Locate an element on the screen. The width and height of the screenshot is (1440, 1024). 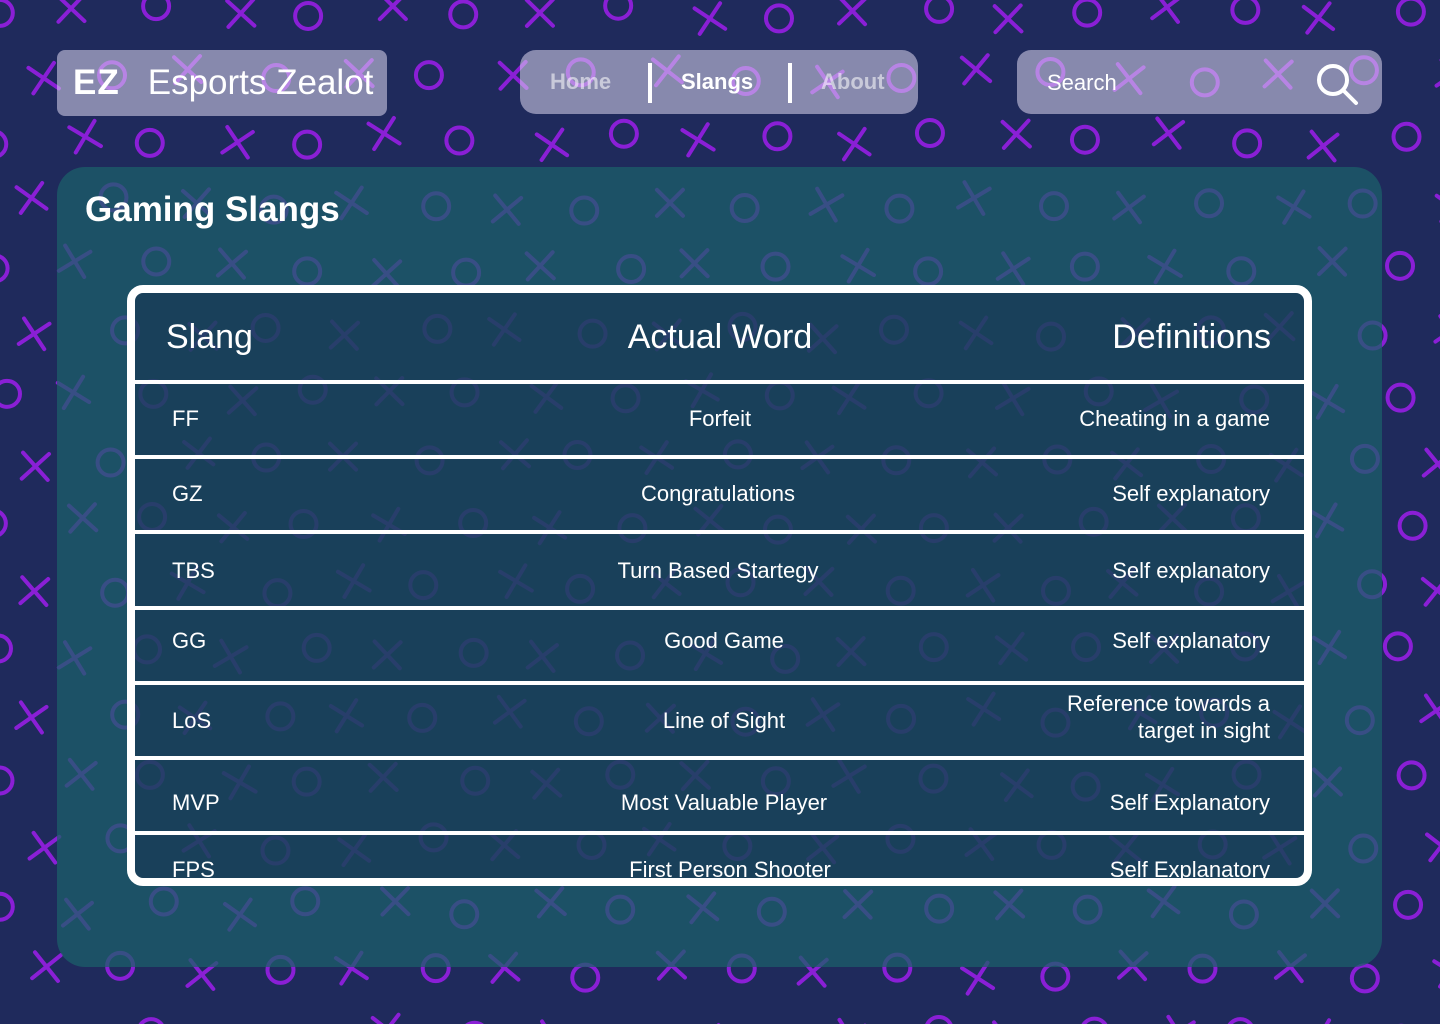
column-header-definitions: Definitions is located at coordinates (1191, 337).